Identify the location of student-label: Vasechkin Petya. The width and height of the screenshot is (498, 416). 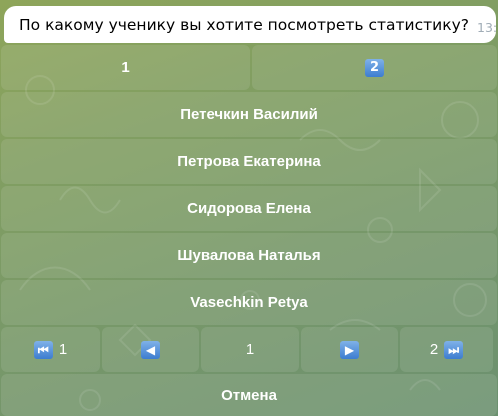
(249, 302).